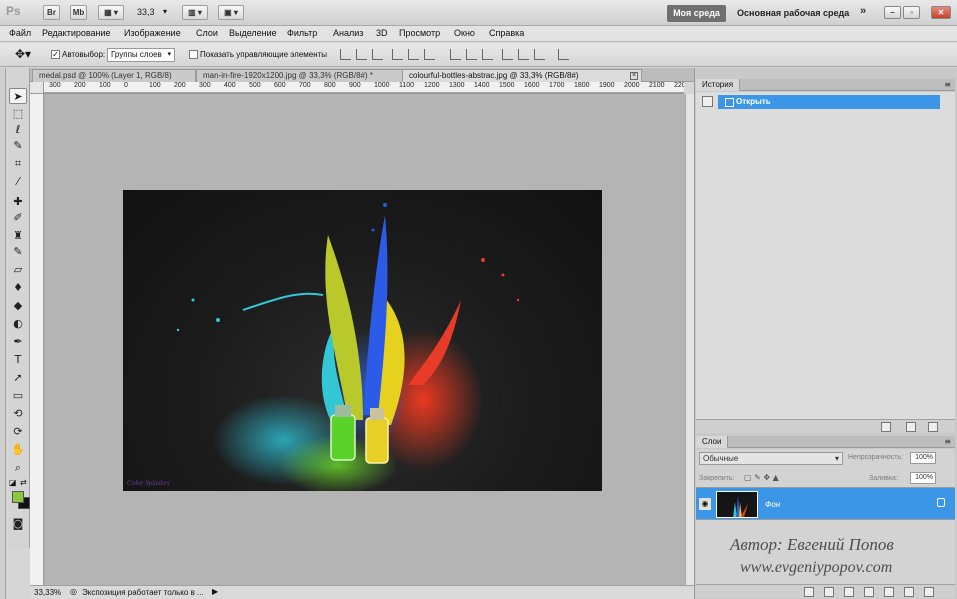 The height and width of the screenshot is (599, 957). What do you see at coordinates (18, 130) in the screenshot?
I see `lasso-tool-icon: ℓ` at bounding box center [18, 130].